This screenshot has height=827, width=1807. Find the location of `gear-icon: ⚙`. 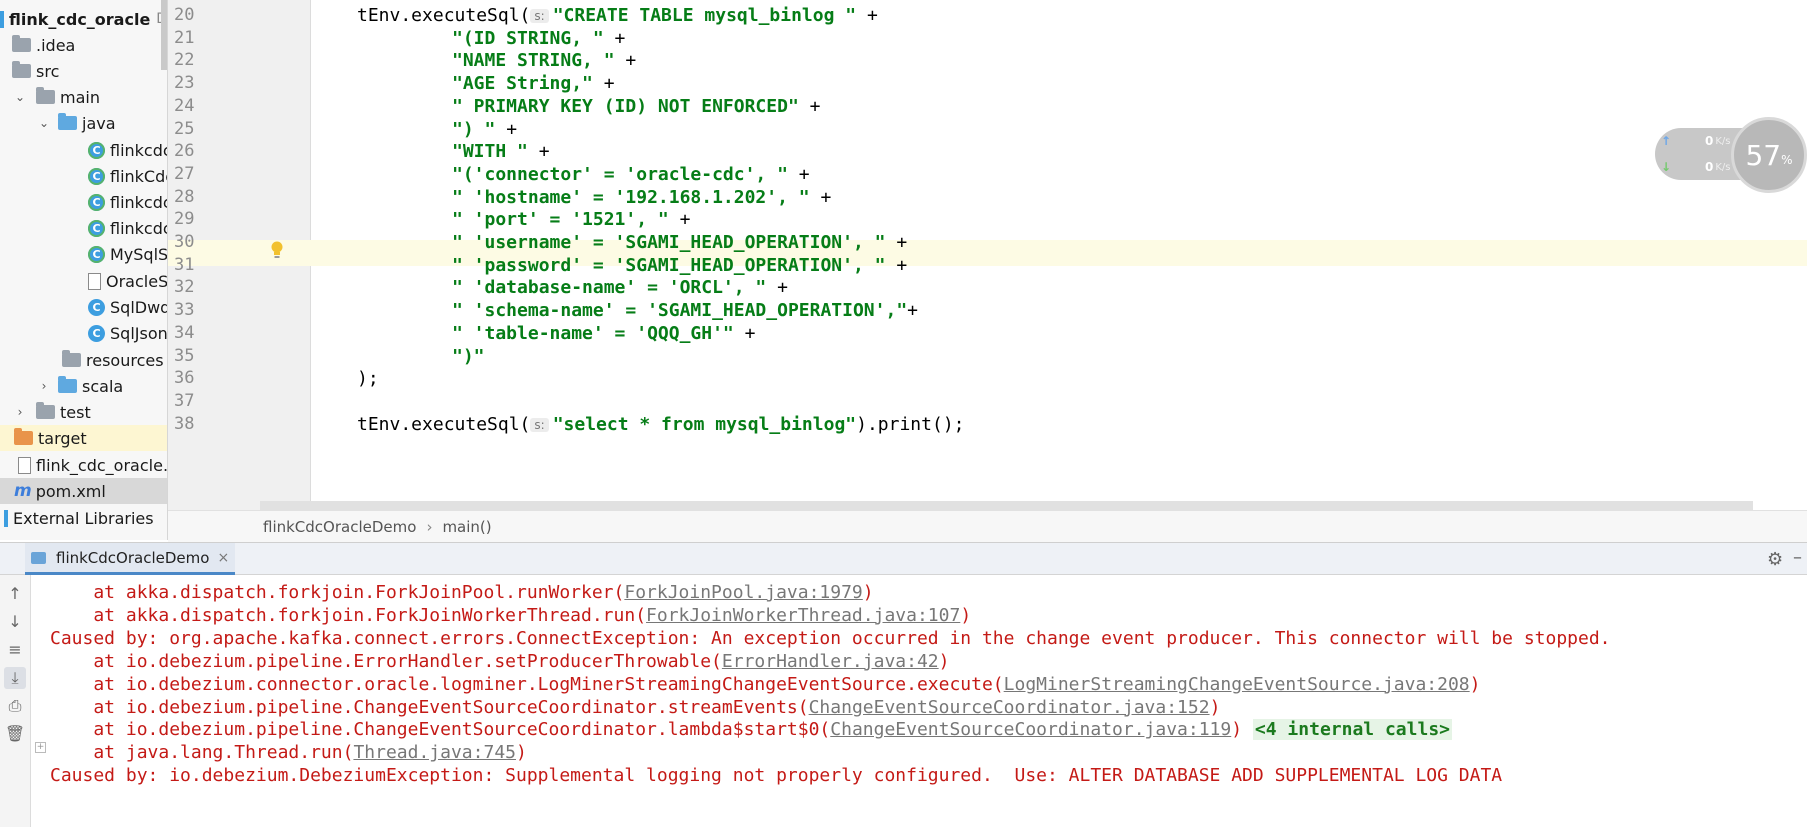

gear-icon: ⚙ is located at coordinates (1775, 559).